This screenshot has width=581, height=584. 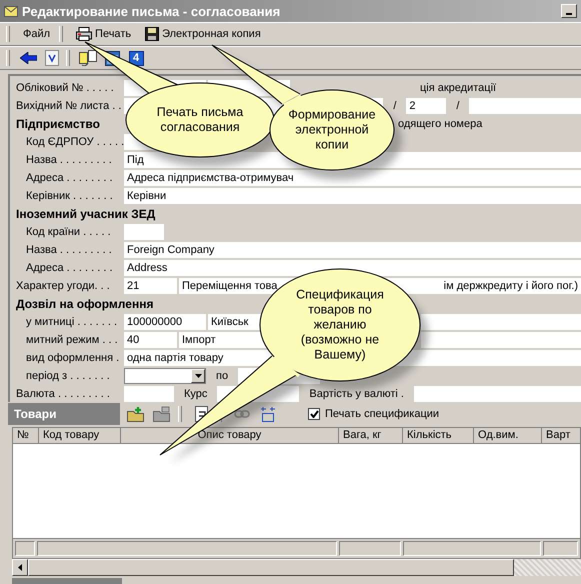 What do you see at coordinates (63, 394) in the screenshot?
I see `field-label: Валюта . . . . . . . . .` at bounding box center [63, 394].